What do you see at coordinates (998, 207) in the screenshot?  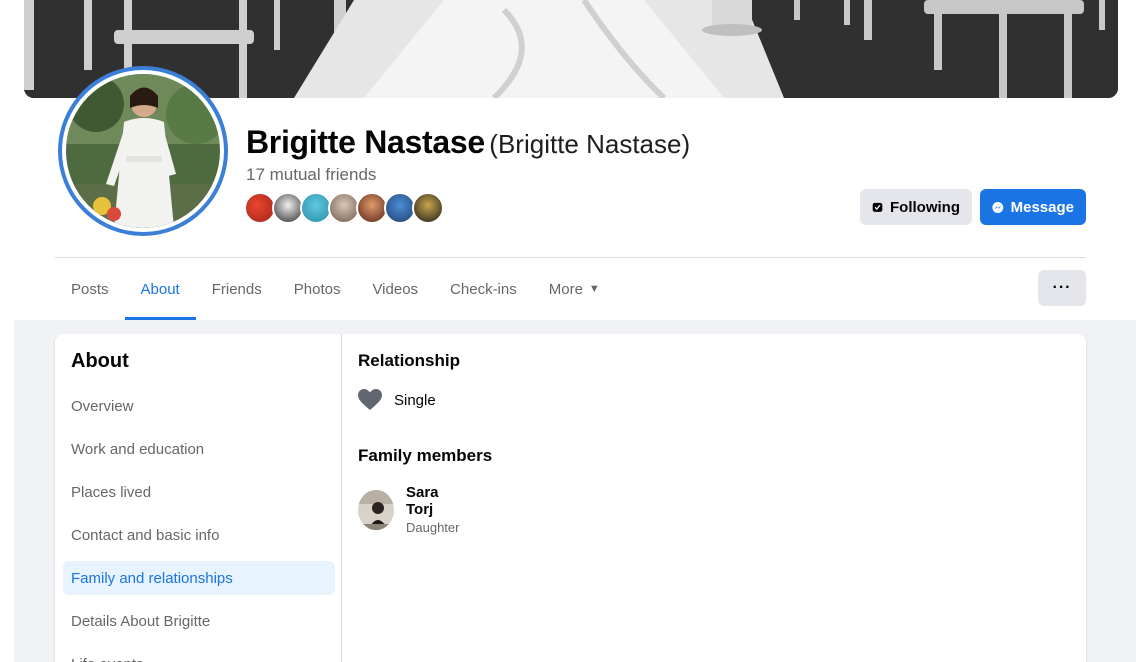 I see `messenger-icon` at bounding box center [998, 207].